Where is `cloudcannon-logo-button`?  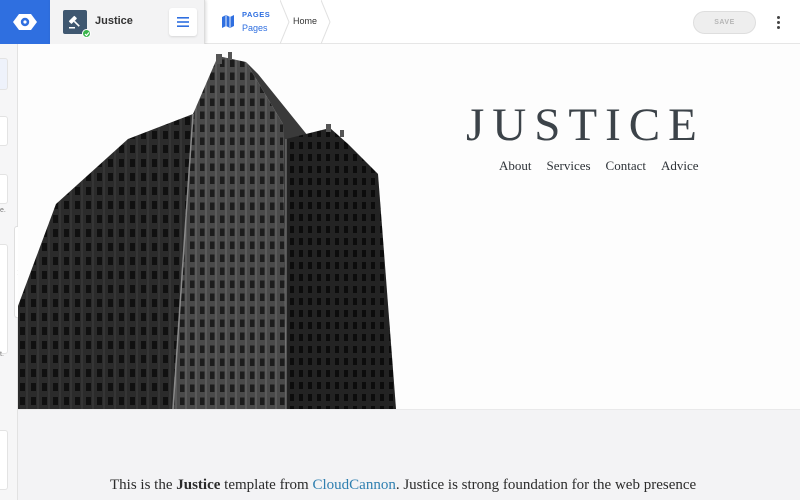
cloudcannon-logo-button is located at coordinates (25, 22).